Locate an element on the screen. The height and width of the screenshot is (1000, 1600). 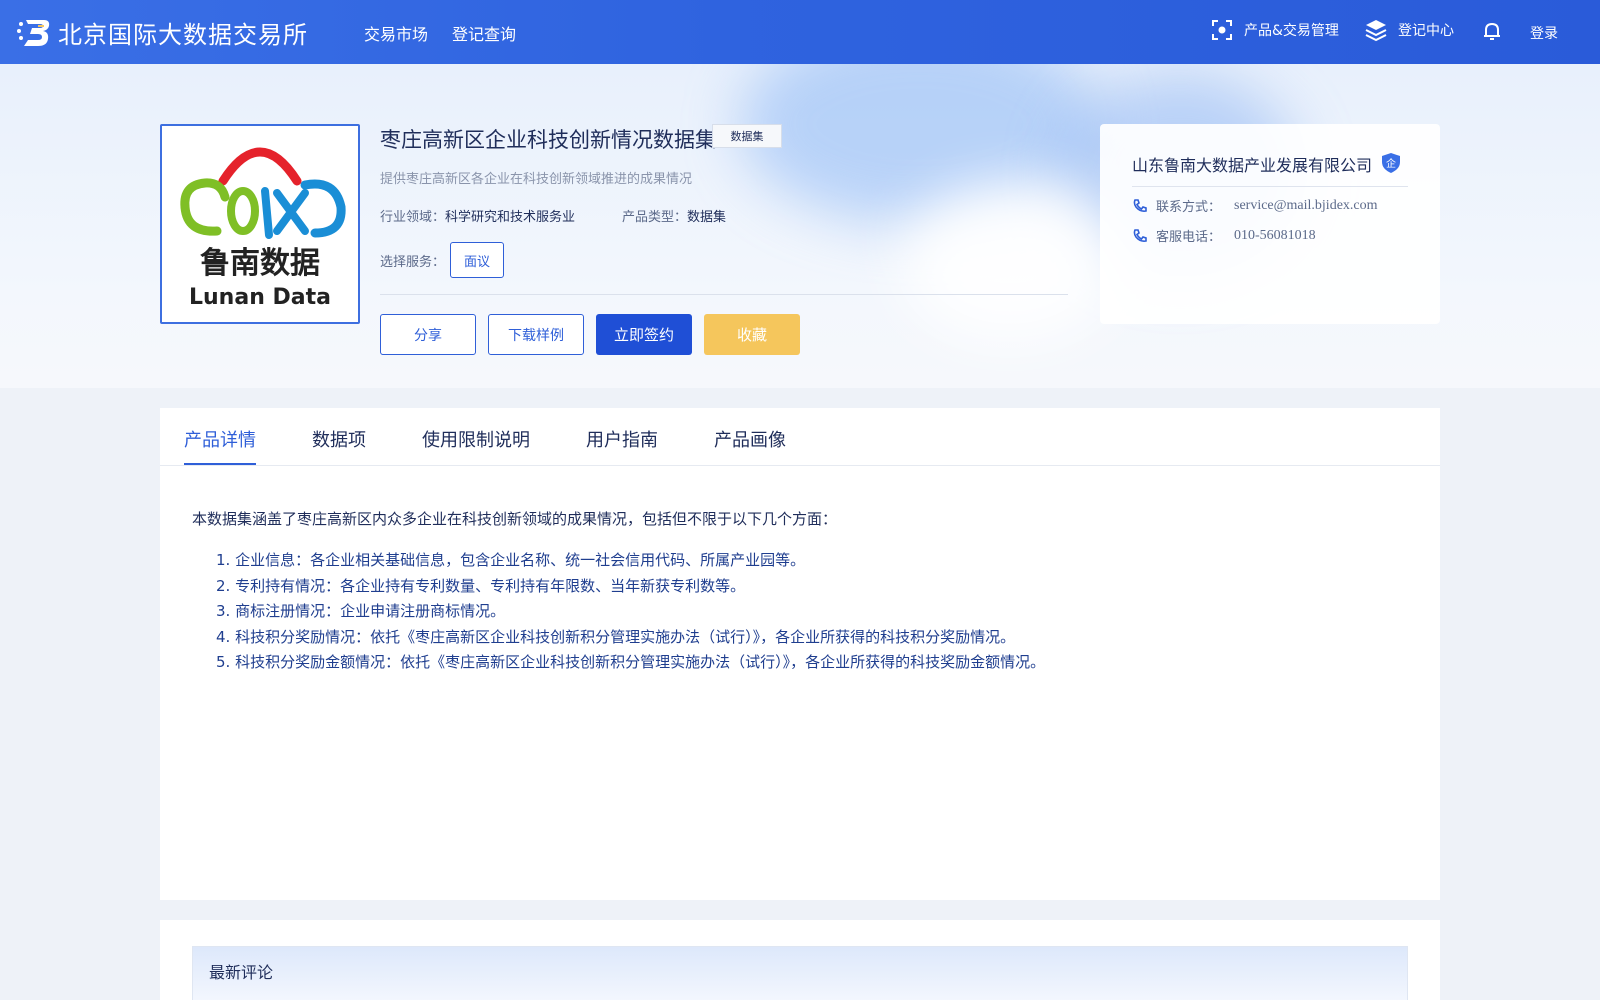
list-item: 3. 商标注册情况：企业申请注册商标情况。 is located at coordinates (630, 612).